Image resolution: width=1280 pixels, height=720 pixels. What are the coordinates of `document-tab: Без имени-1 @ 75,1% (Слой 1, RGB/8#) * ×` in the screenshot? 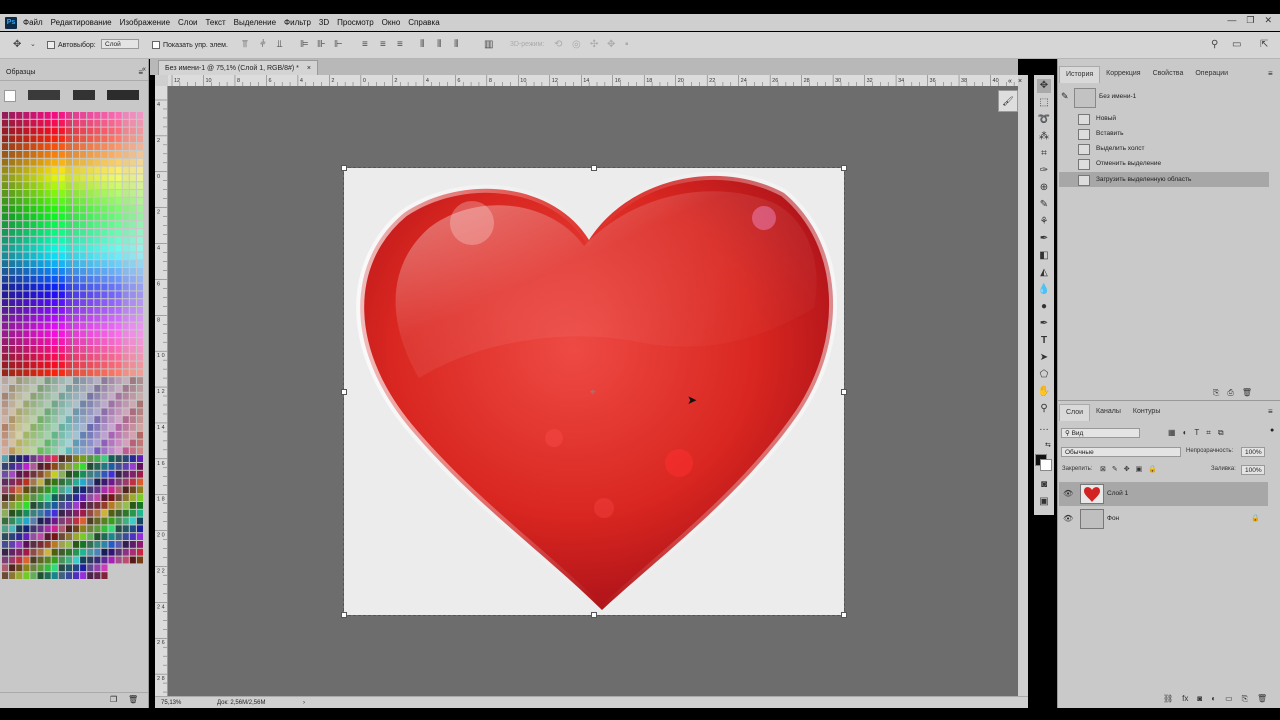 It's located at (238, 68).